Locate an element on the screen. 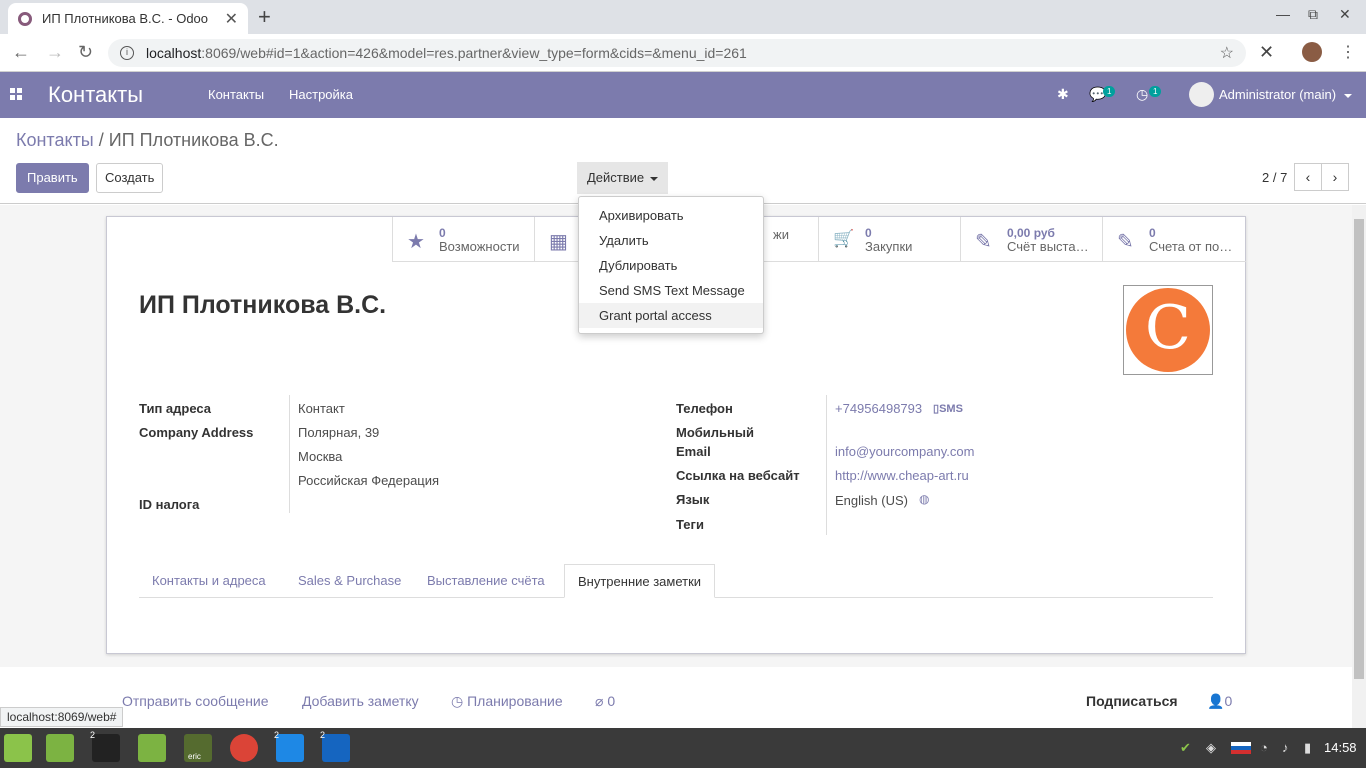 The height and width of the screenshot is (768, 1366). partner-name: ИП Плотникова В.С. is located at coordinates (263, 305).